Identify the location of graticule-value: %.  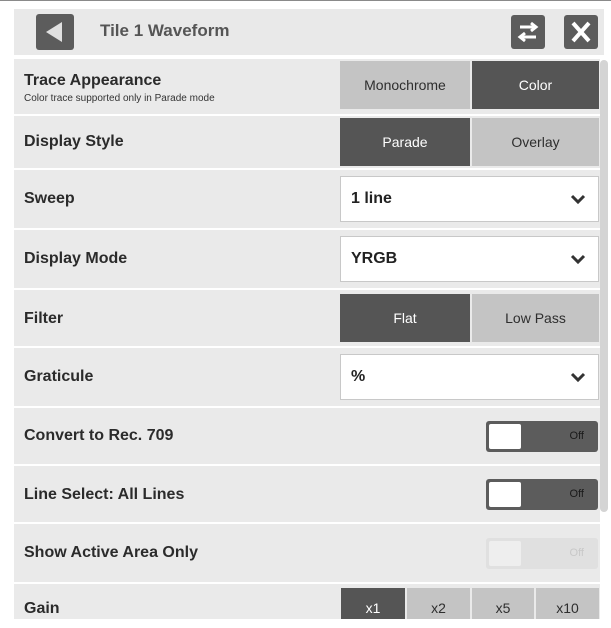
(358, 376).